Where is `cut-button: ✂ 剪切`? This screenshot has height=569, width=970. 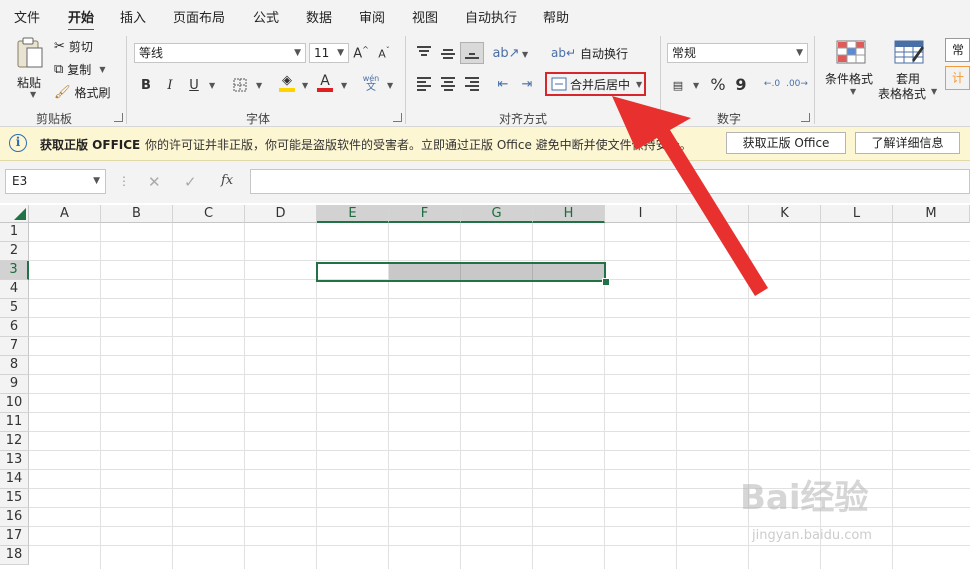
cut-button: ✂ 剪切 is located at coordinates (73, 46).